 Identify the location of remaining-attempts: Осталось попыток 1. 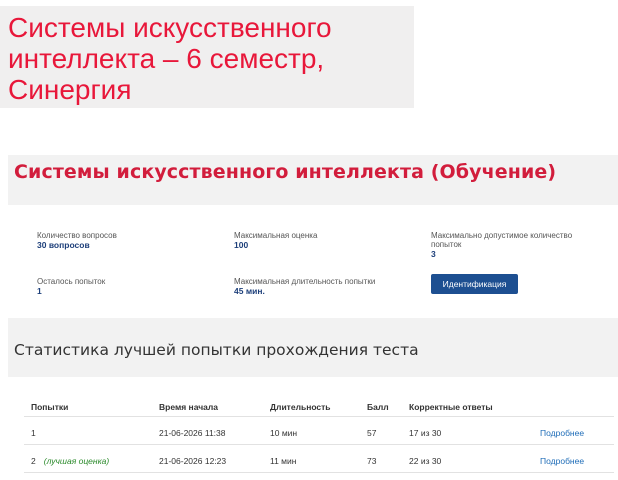
(71, 286).